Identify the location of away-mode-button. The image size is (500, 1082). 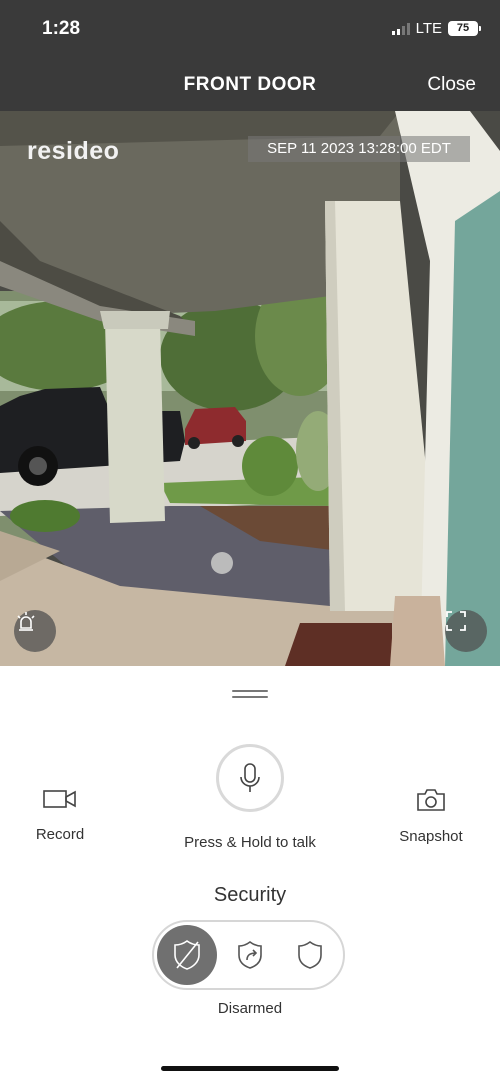
(250, 955).